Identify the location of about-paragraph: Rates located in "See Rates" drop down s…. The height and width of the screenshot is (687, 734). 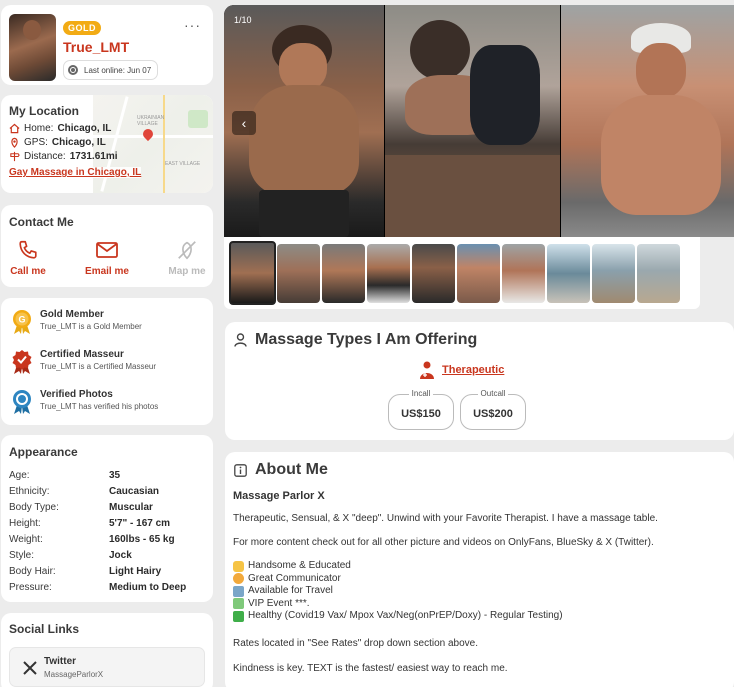
(356, 643).